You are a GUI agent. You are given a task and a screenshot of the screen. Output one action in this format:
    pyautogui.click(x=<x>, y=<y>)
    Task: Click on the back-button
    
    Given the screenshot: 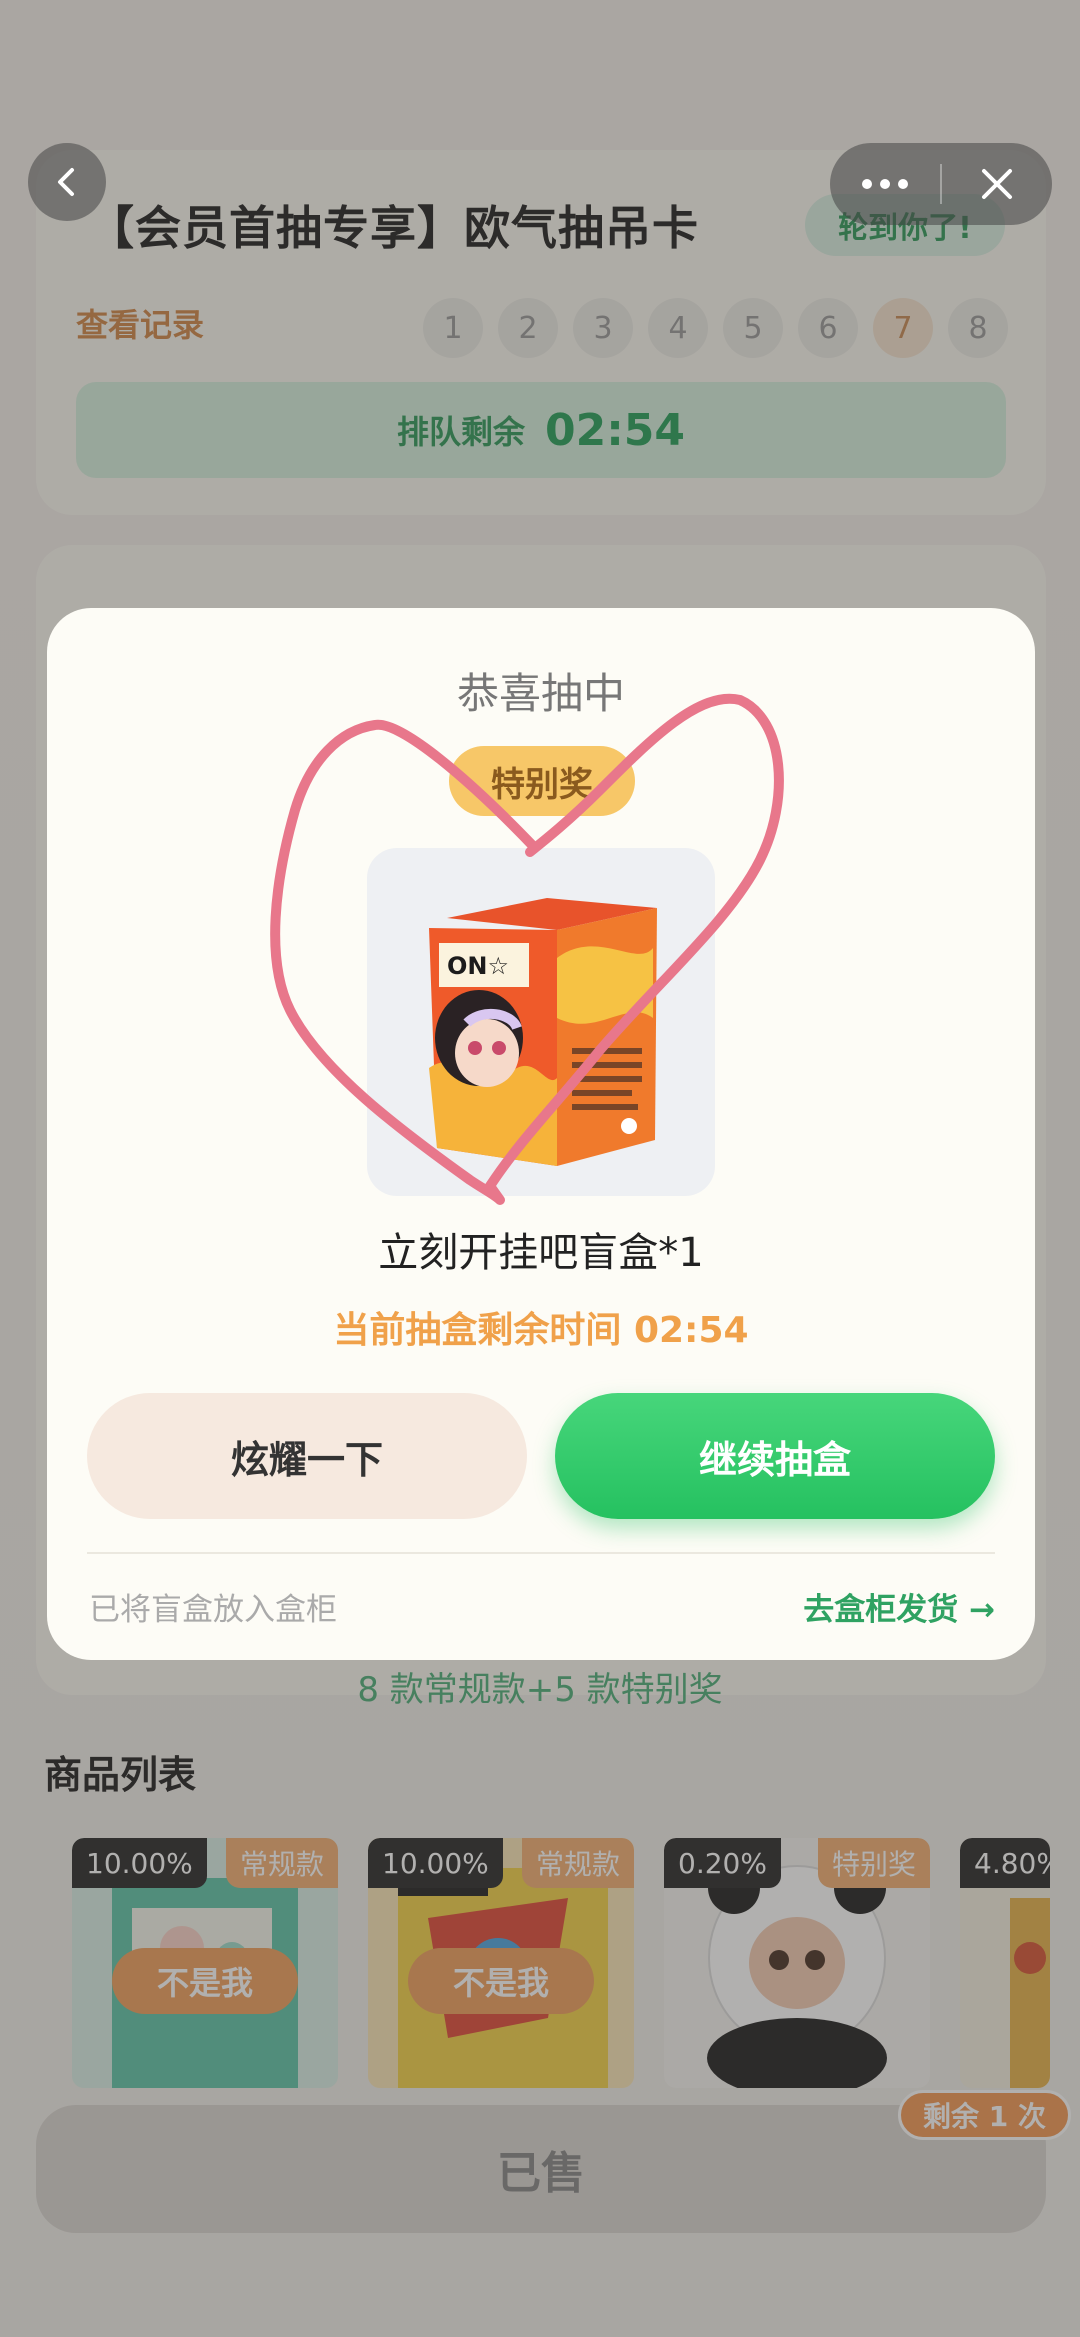 What is the action you would take?
    pyautogui.click(x=67, y=182)
    